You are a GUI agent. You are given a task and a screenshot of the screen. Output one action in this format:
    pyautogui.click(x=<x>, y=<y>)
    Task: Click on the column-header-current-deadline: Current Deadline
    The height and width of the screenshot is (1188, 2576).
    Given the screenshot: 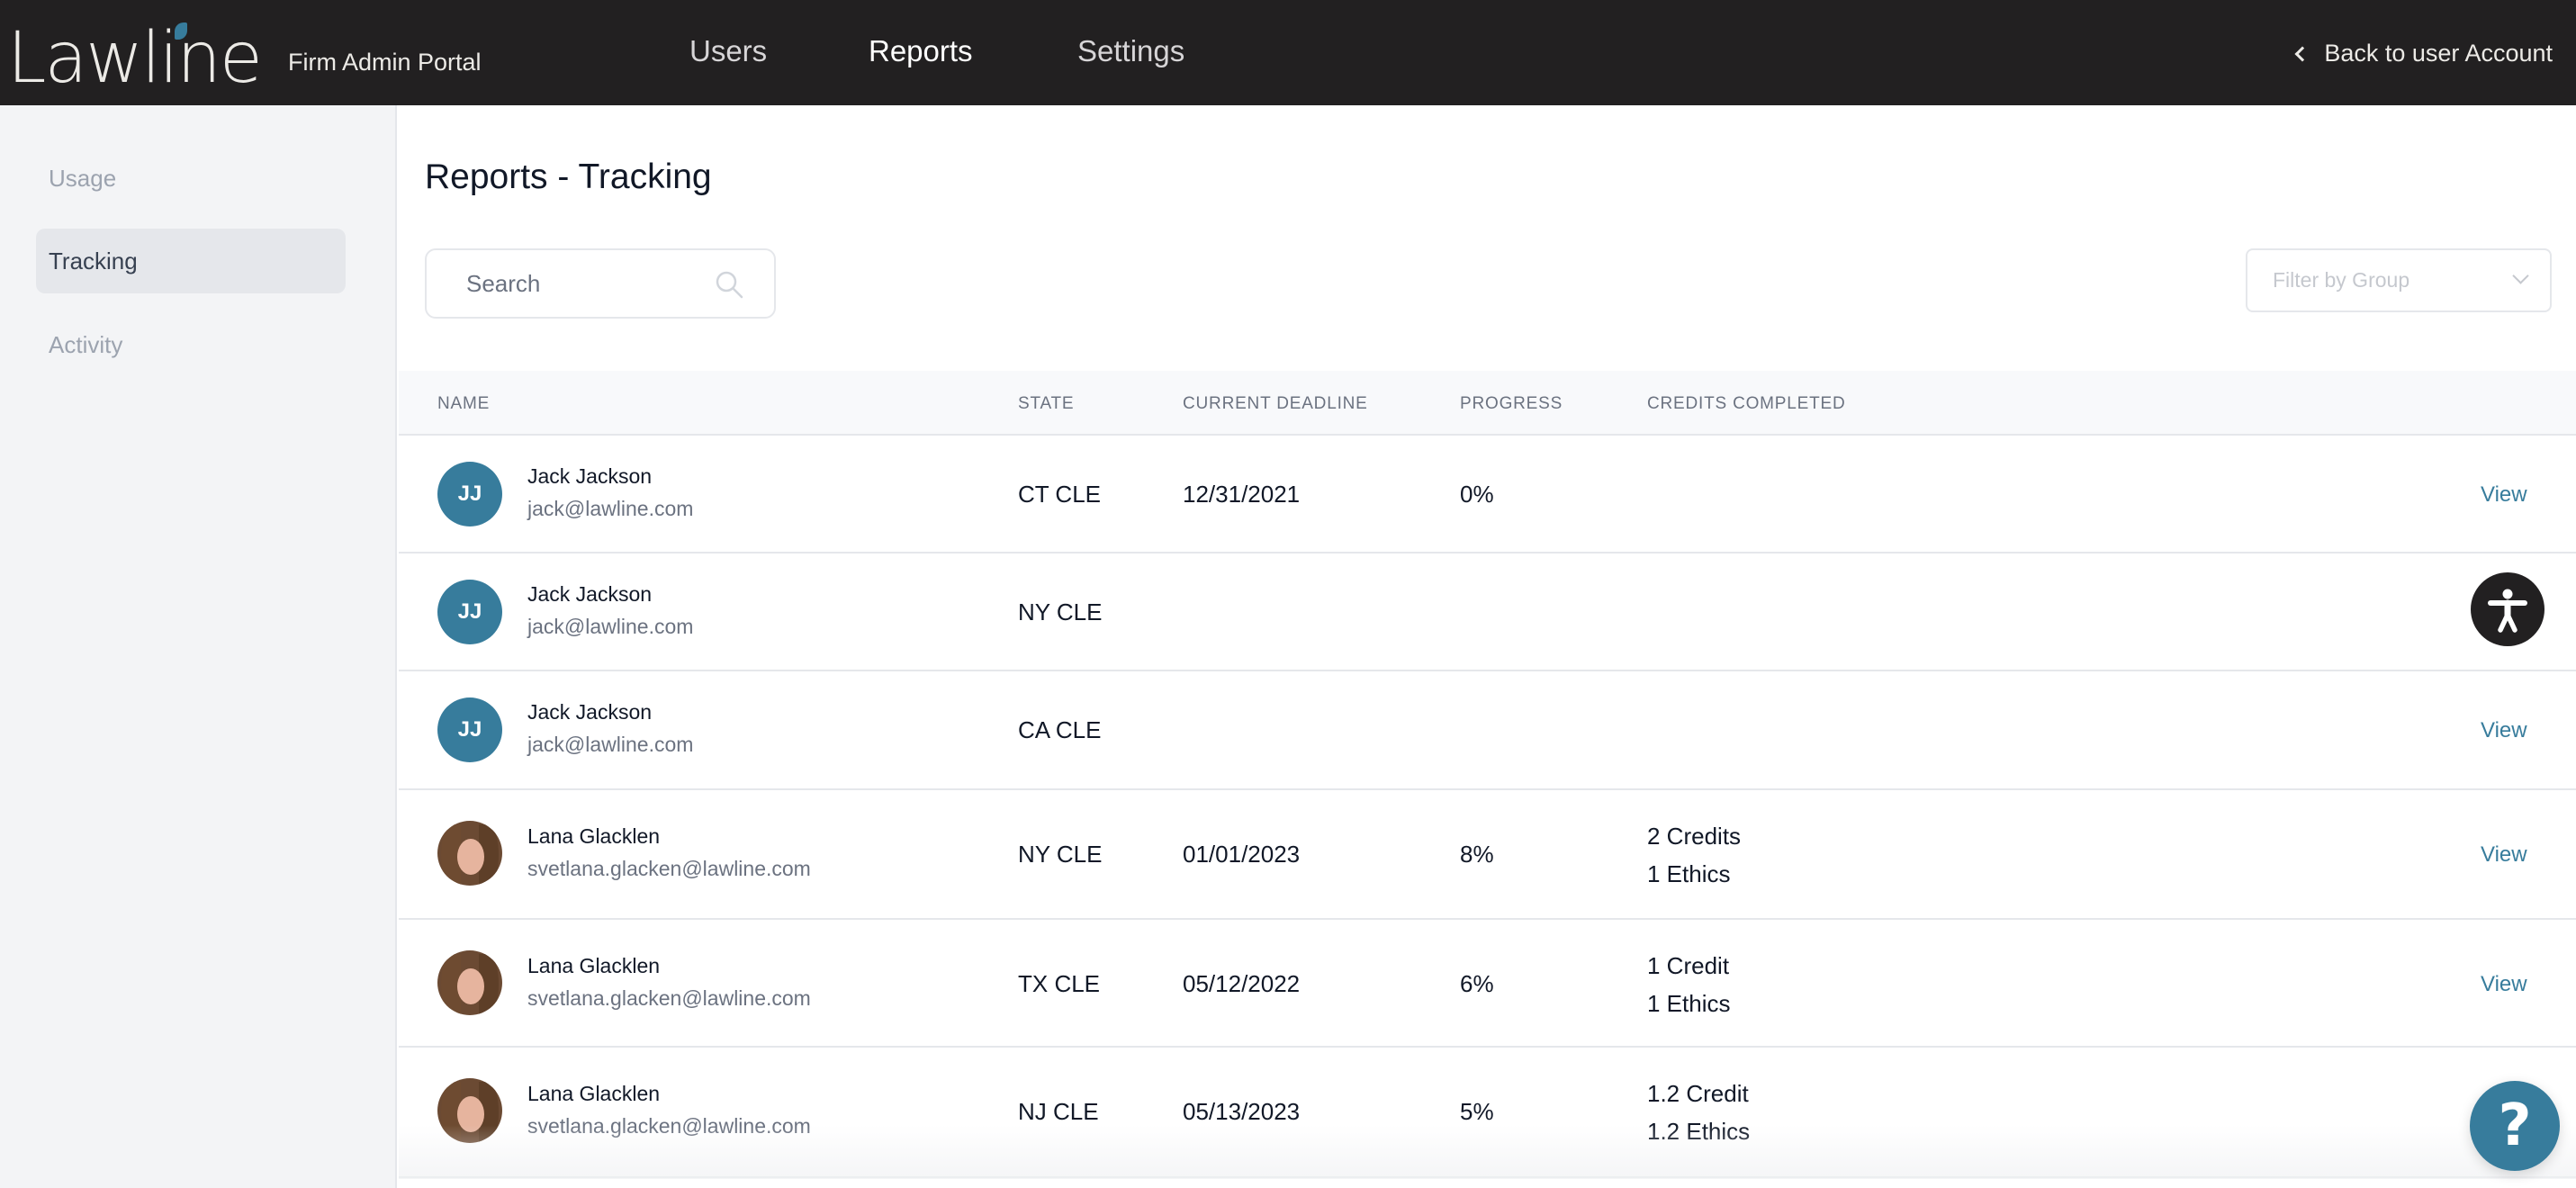 What is the action you would take?
    pyautogui.click(x=1275, y=404)
    